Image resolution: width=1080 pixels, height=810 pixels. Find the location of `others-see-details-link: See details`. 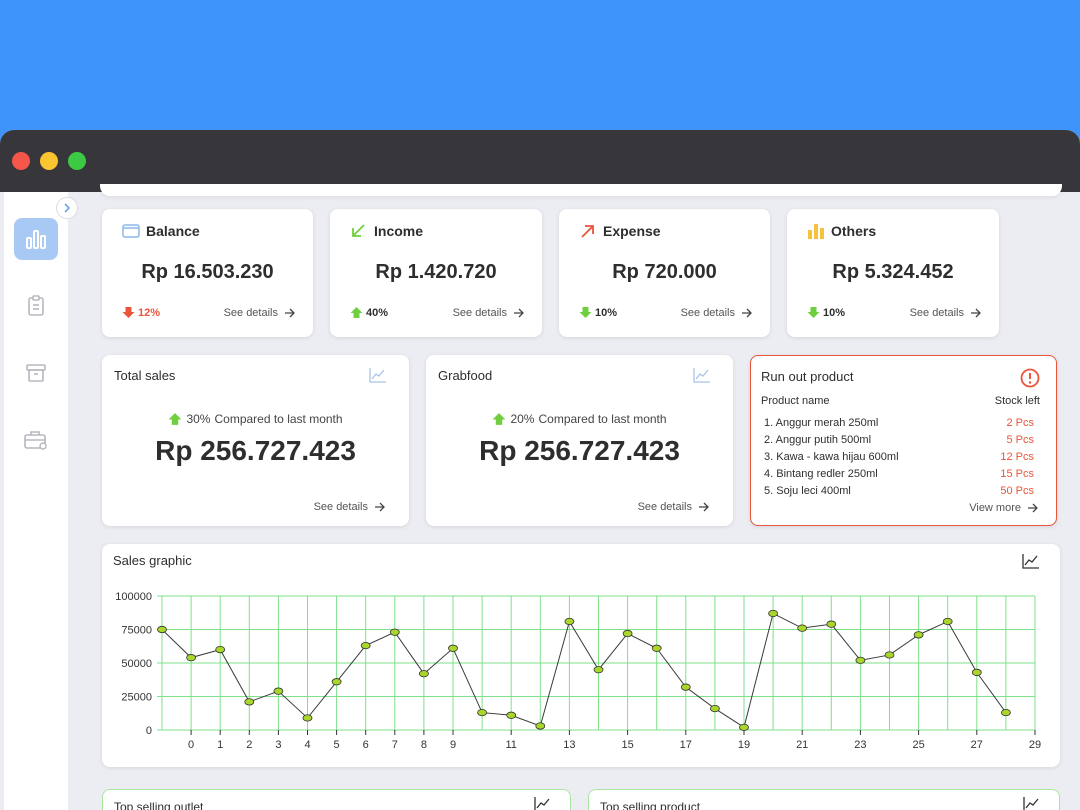

others-see-details-link: See details is located at coordinates (945, 313).